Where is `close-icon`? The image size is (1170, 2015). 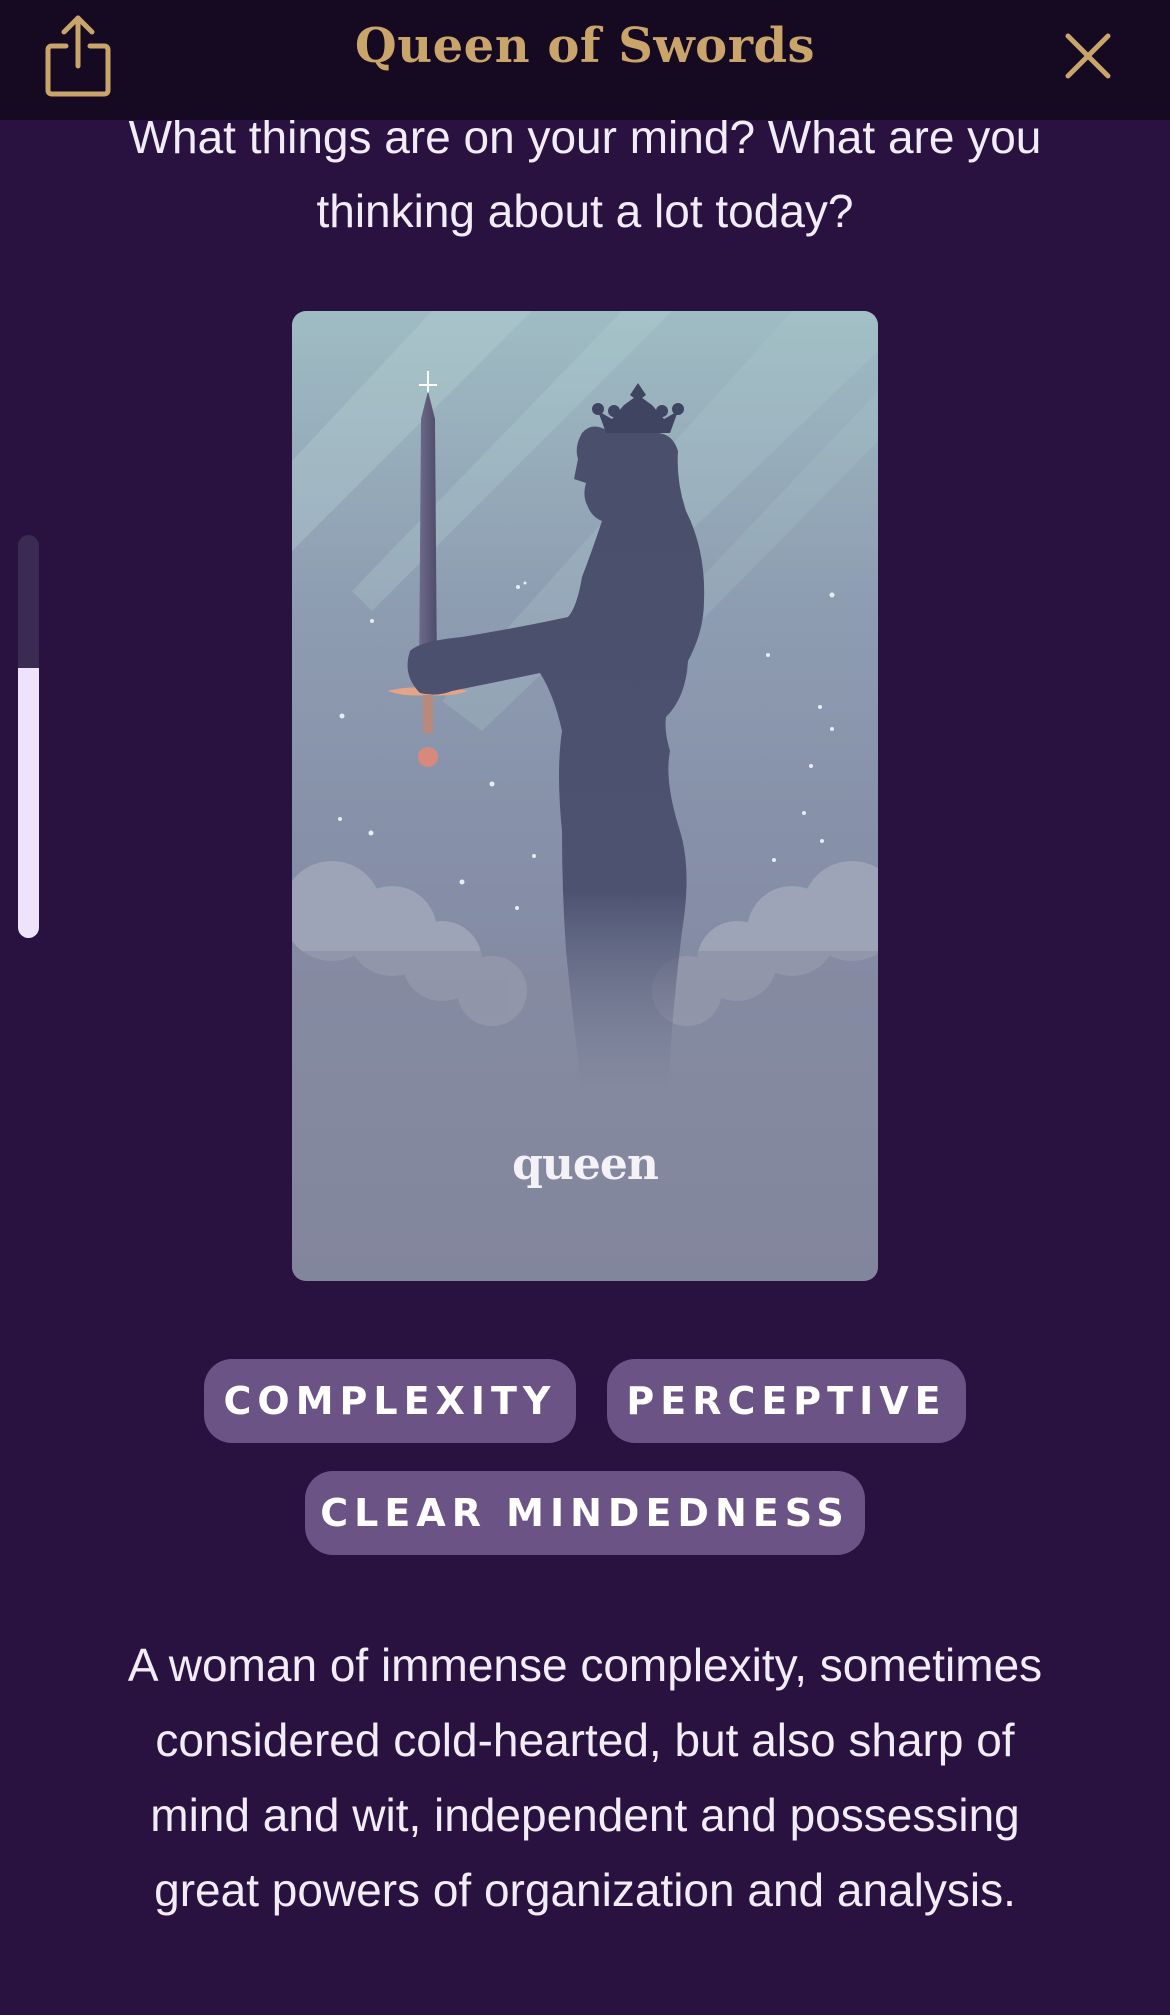 close-icon is located at coordinates (1088, 56).